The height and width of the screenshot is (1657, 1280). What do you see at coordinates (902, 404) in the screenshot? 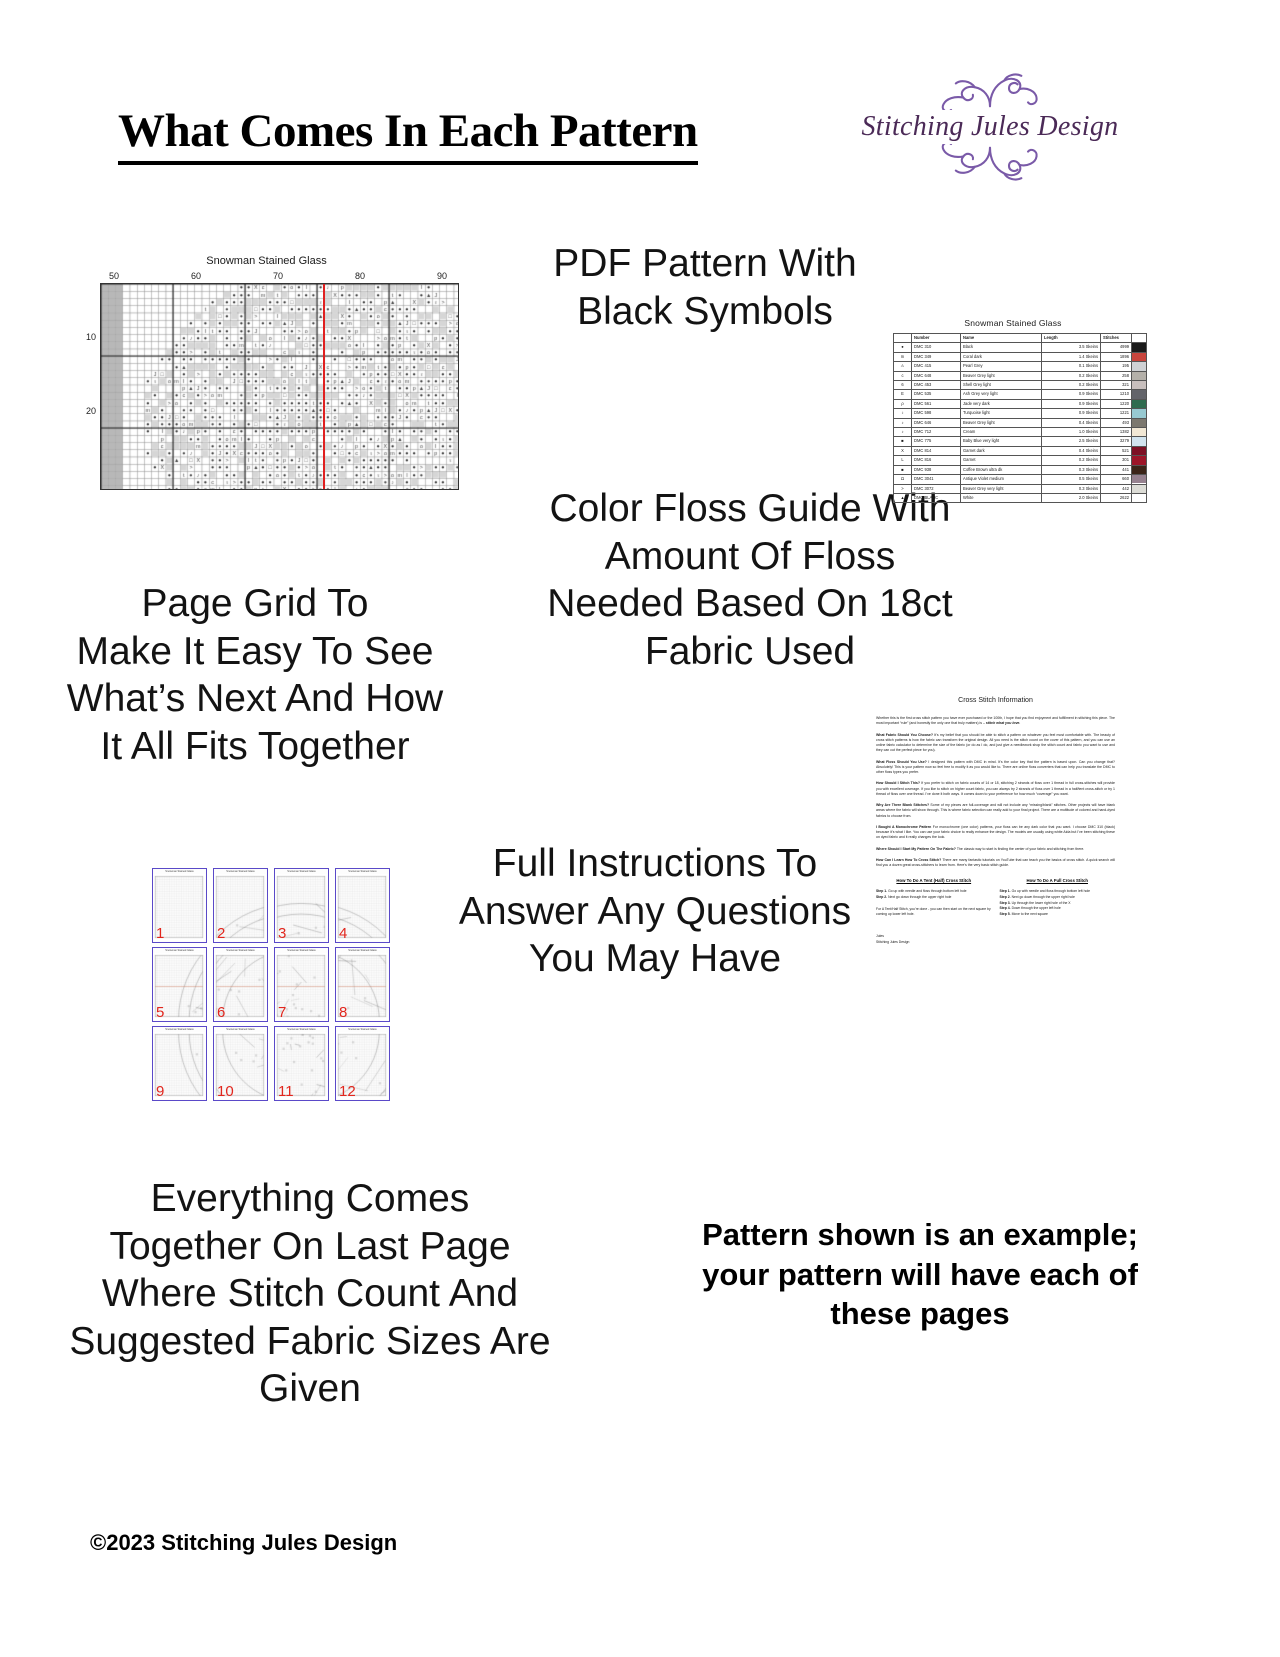
I see `floss-cell-sym: ρ` at bounding box center [902, 404].